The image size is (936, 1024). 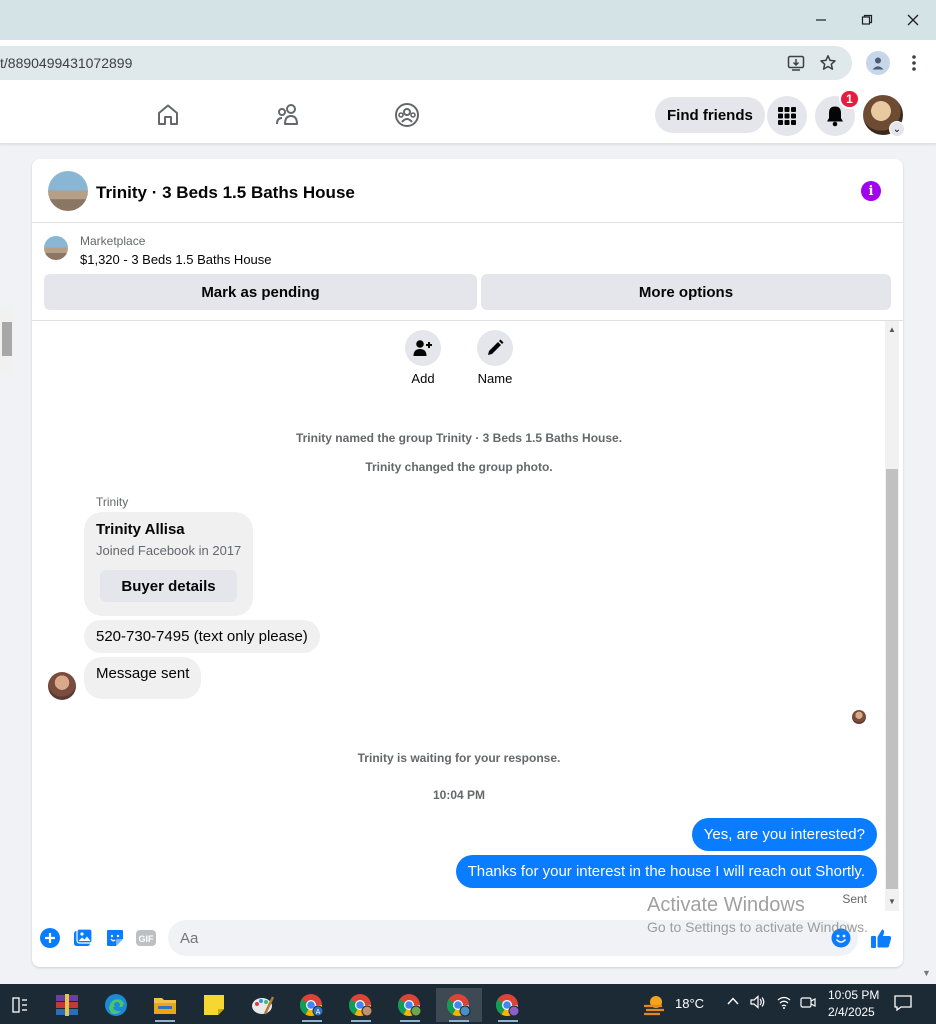 What do you see at coordinates (68, 191) in the screenshot?
I see `group-photo` at bounding box center [68, 191].